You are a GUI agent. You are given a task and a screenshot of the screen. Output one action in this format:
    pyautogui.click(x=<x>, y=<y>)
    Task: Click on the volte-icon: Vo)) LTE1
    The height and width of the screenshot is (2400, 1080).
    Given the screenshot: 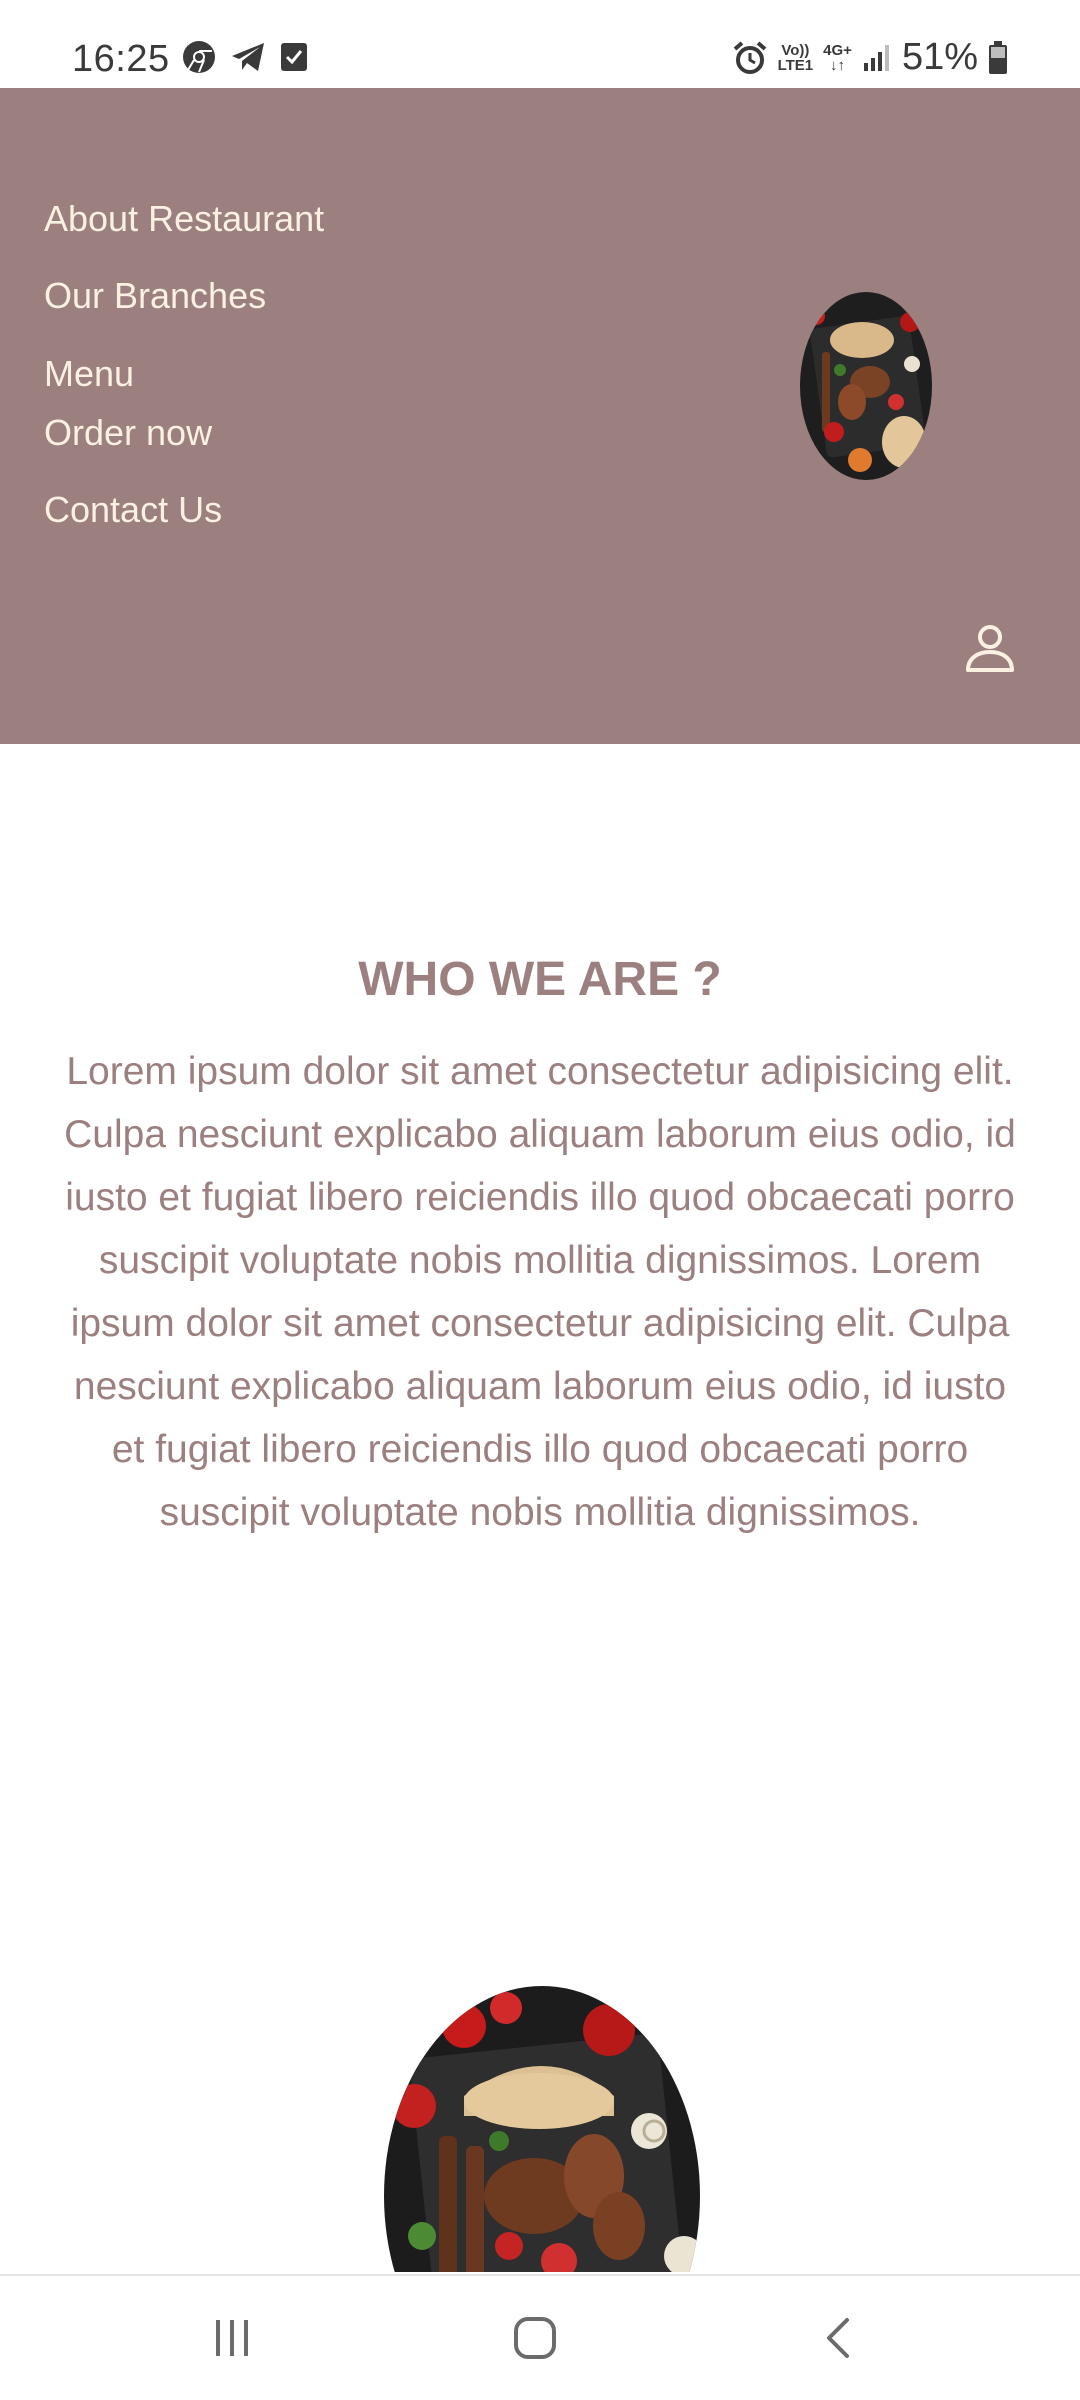 What is the action you would take?
    pyautogui.click(x=795, y=57)
    